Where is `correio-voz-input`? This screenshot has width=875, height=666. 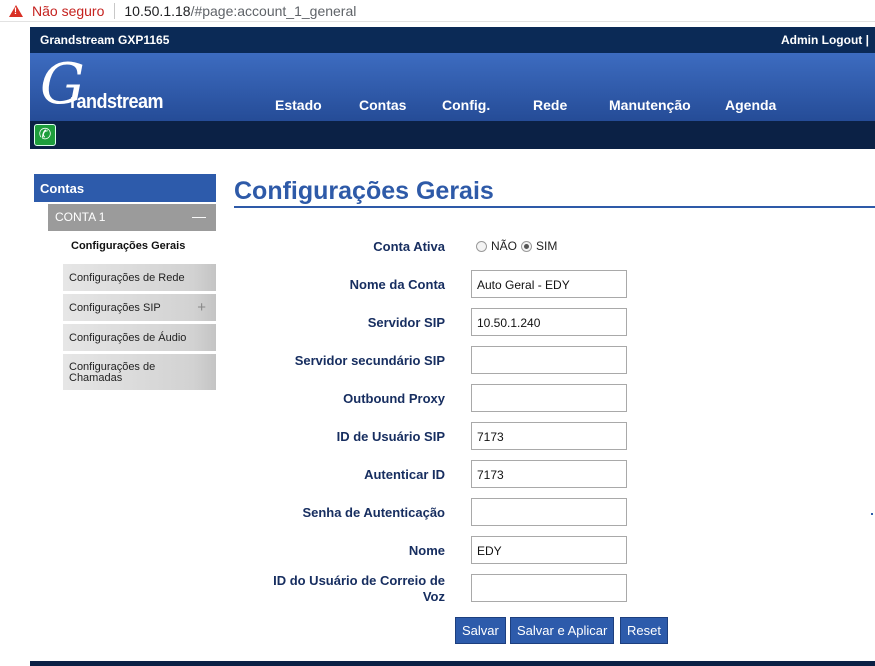
correio-voz-input is located at coordinates (549, 588).